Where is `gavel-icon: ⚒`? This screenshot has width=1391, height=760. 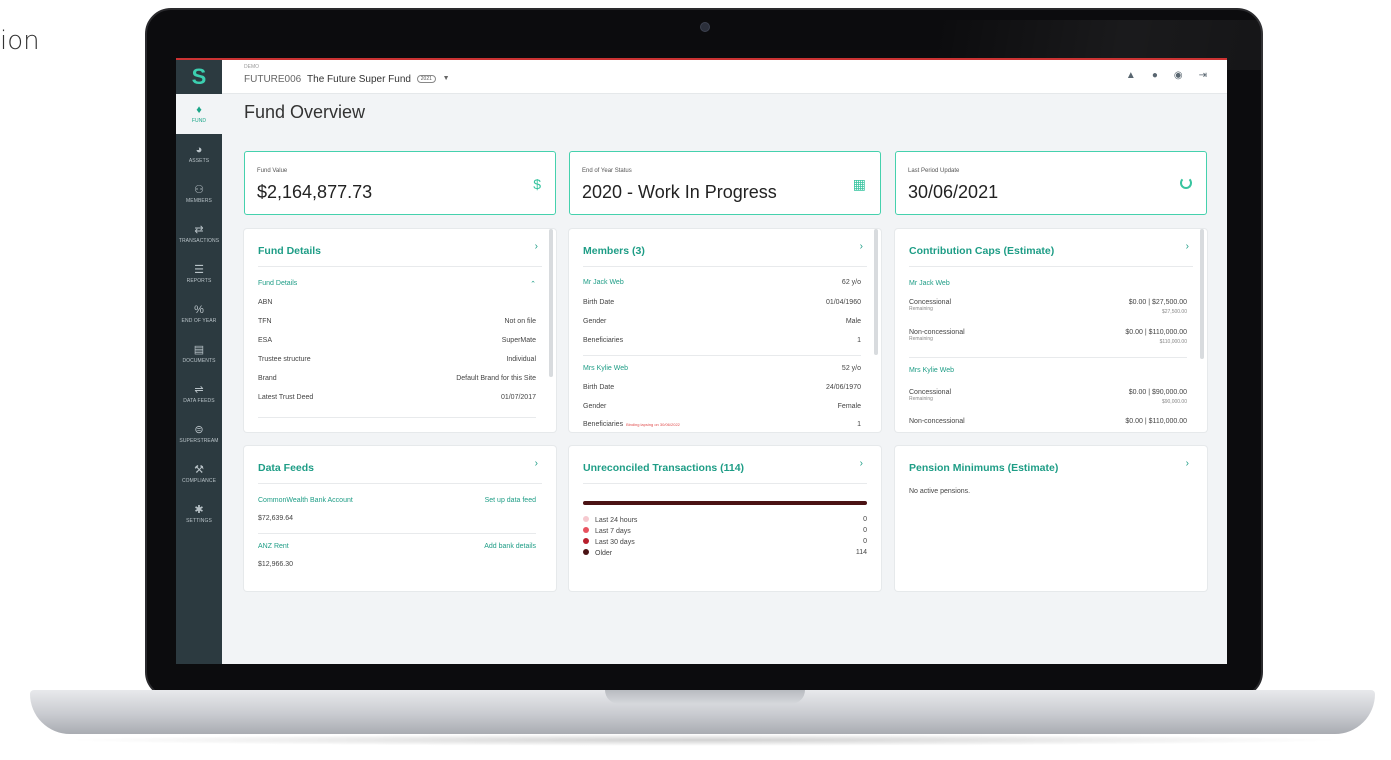 gavel-icon: ⚒ is located at coordinates (199, 470).